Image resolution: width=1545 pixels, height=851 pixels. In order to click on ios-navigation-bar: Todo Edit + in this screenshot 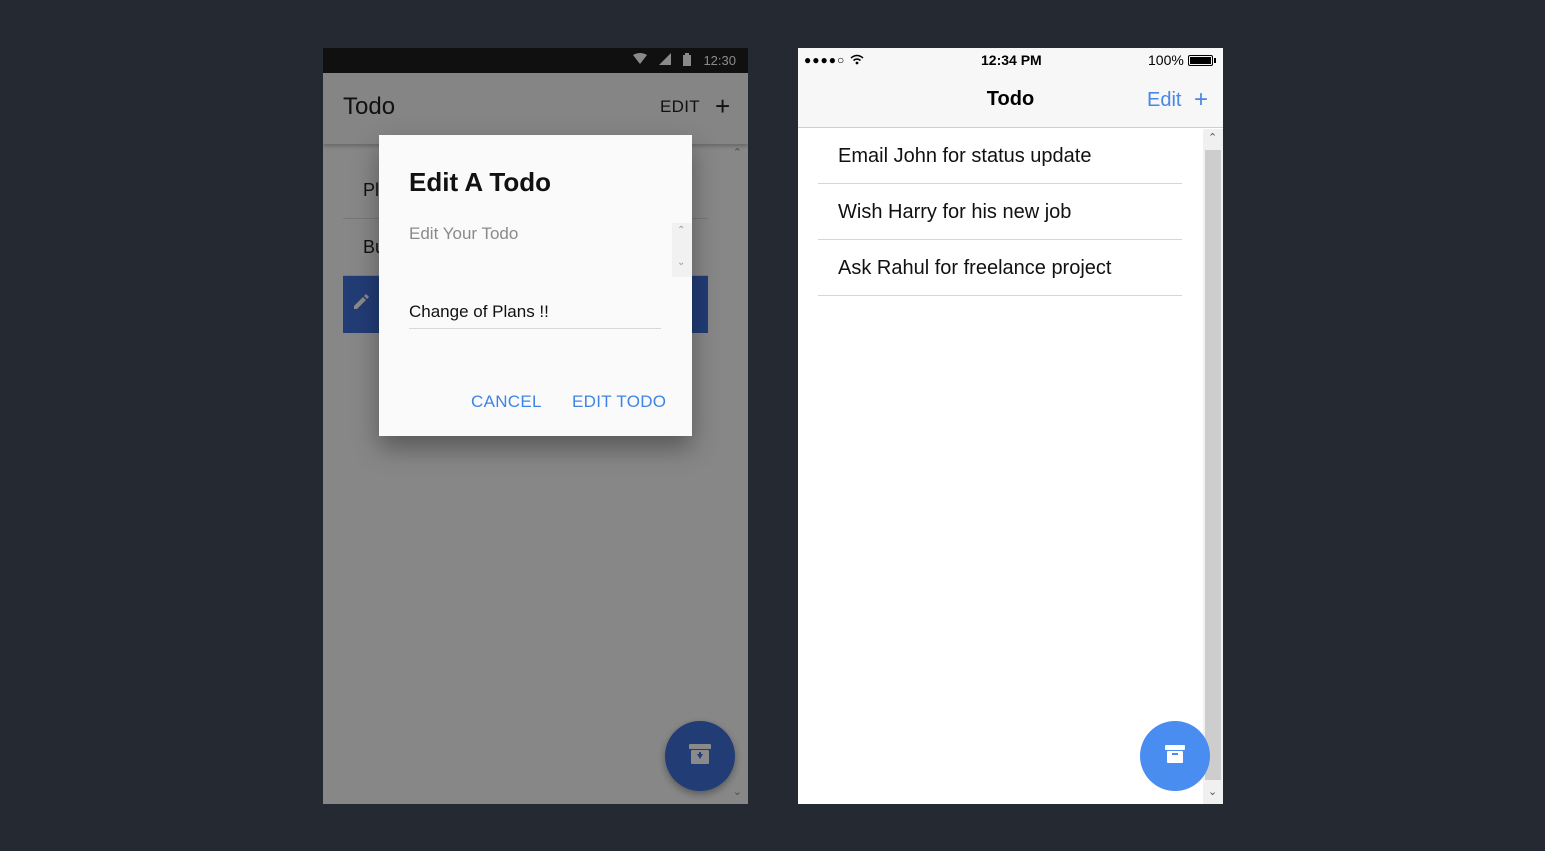, I will do `click(1010, 100)`.